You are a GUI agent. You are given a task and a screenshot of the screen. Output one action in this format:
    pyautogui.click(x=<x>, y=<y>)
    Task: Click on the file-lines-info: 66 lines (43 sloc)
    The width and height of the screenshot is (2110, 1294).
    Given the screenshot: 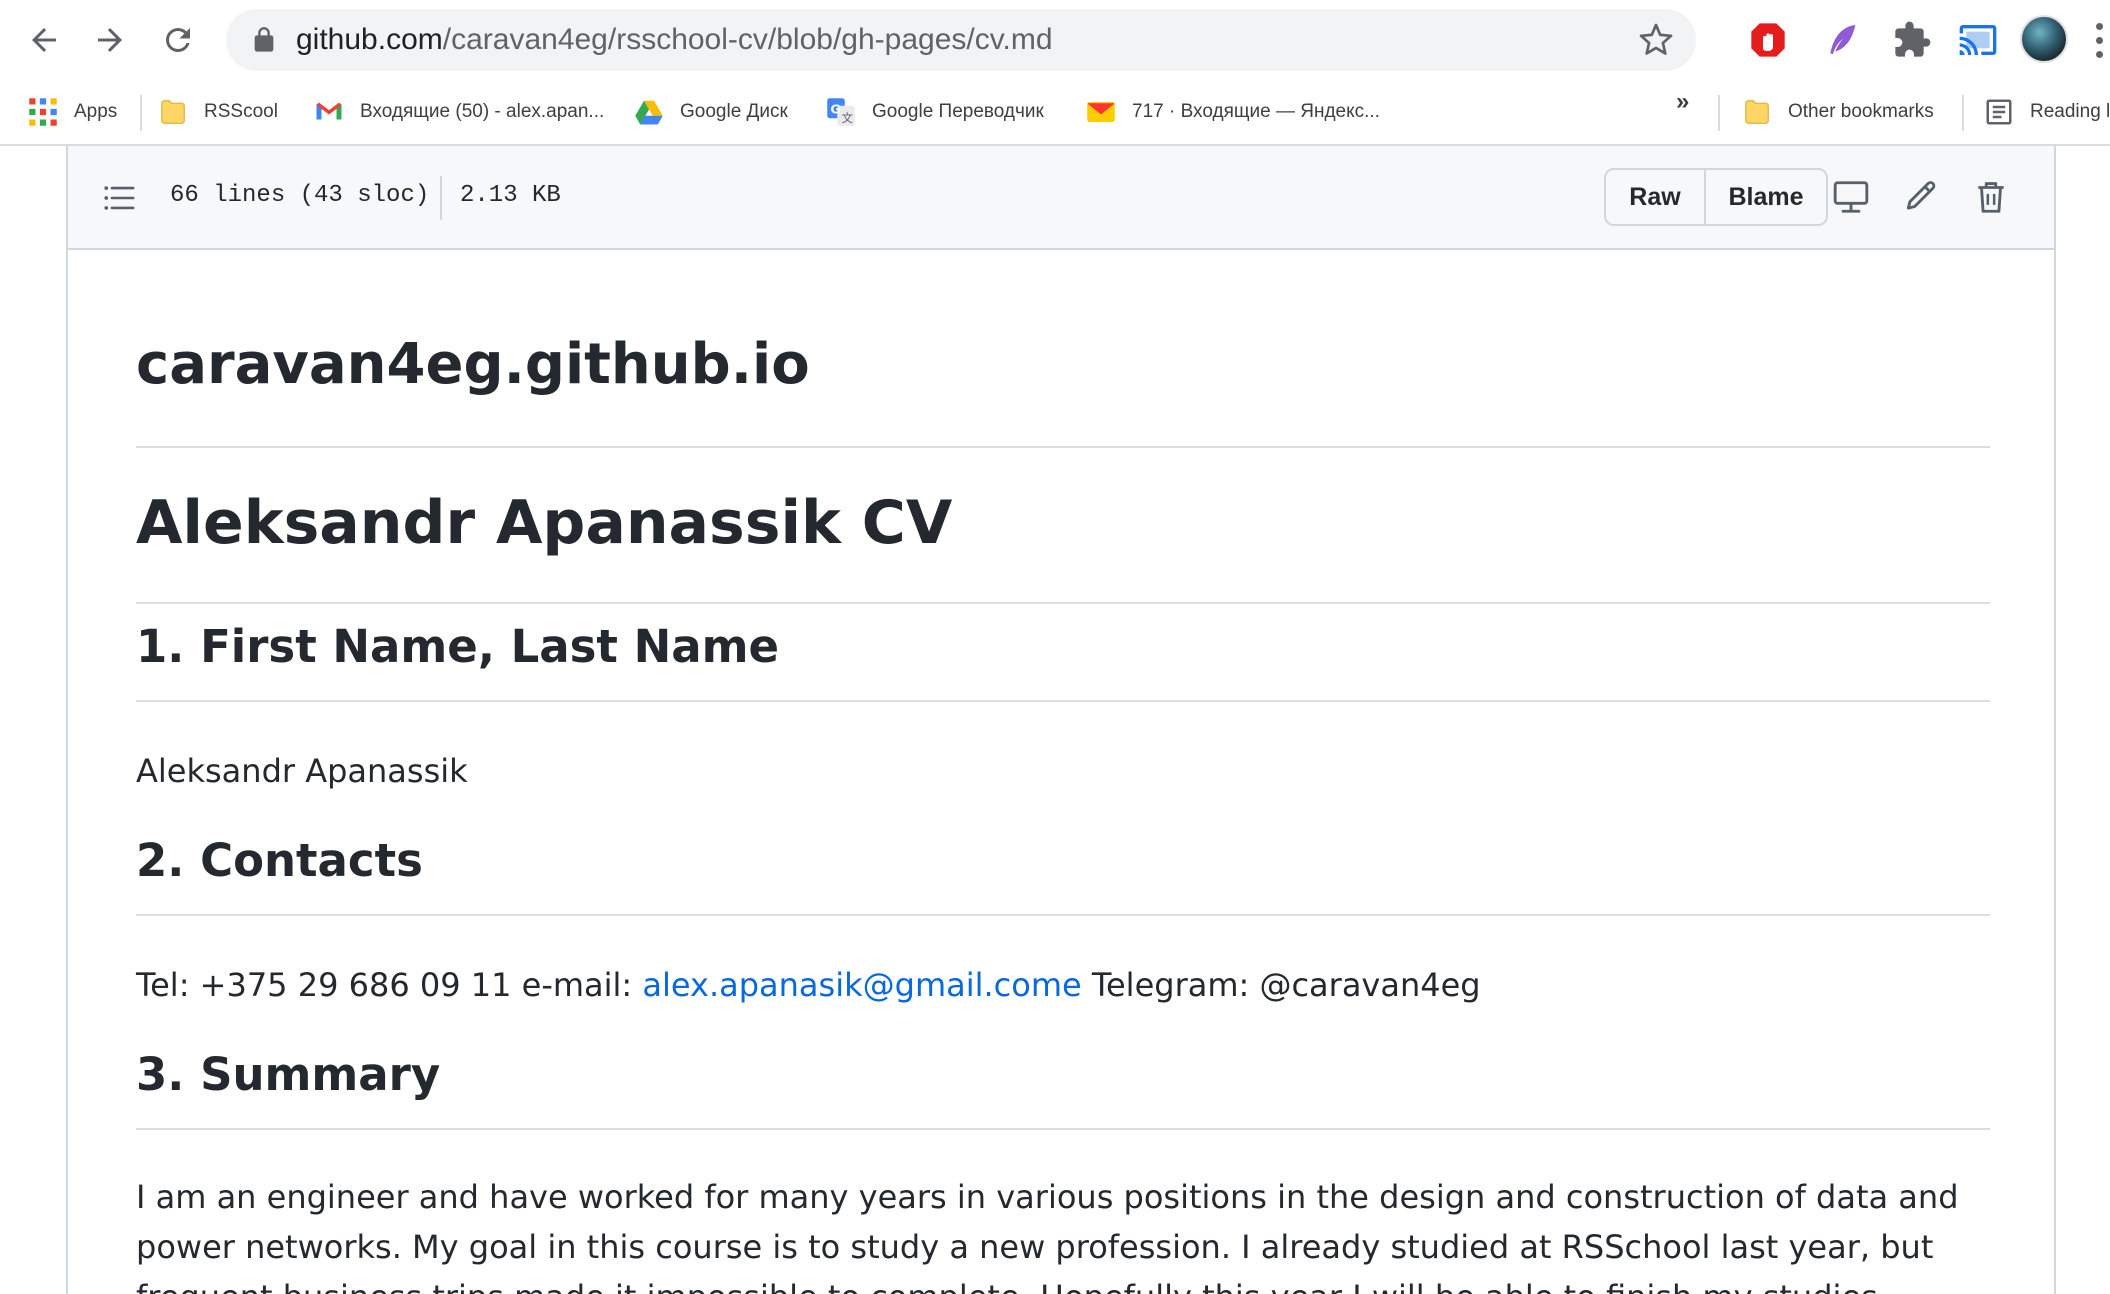 What is the action you would take?
    pyautogui.click(x=300, y=195)
    